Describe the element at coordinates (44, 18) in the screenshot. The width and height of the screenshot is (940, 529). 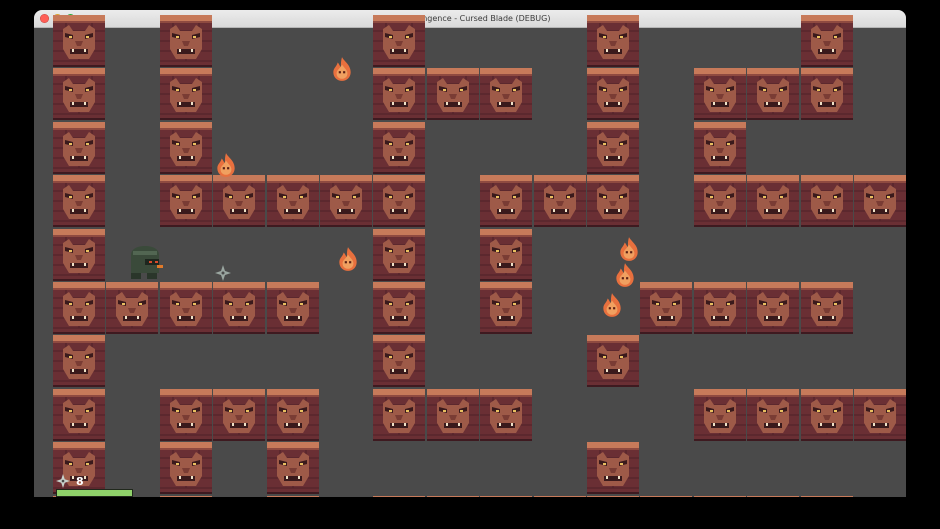
I see `close-window-button` at that location.